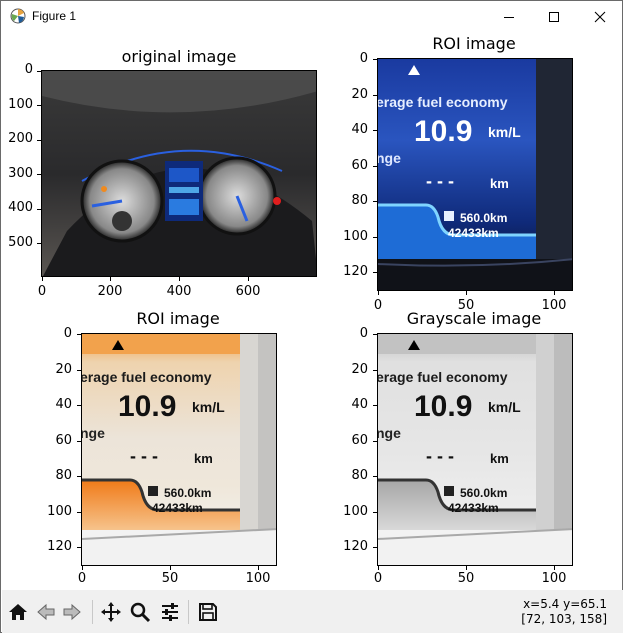  I want to click on home-icon, so click(18, 612).